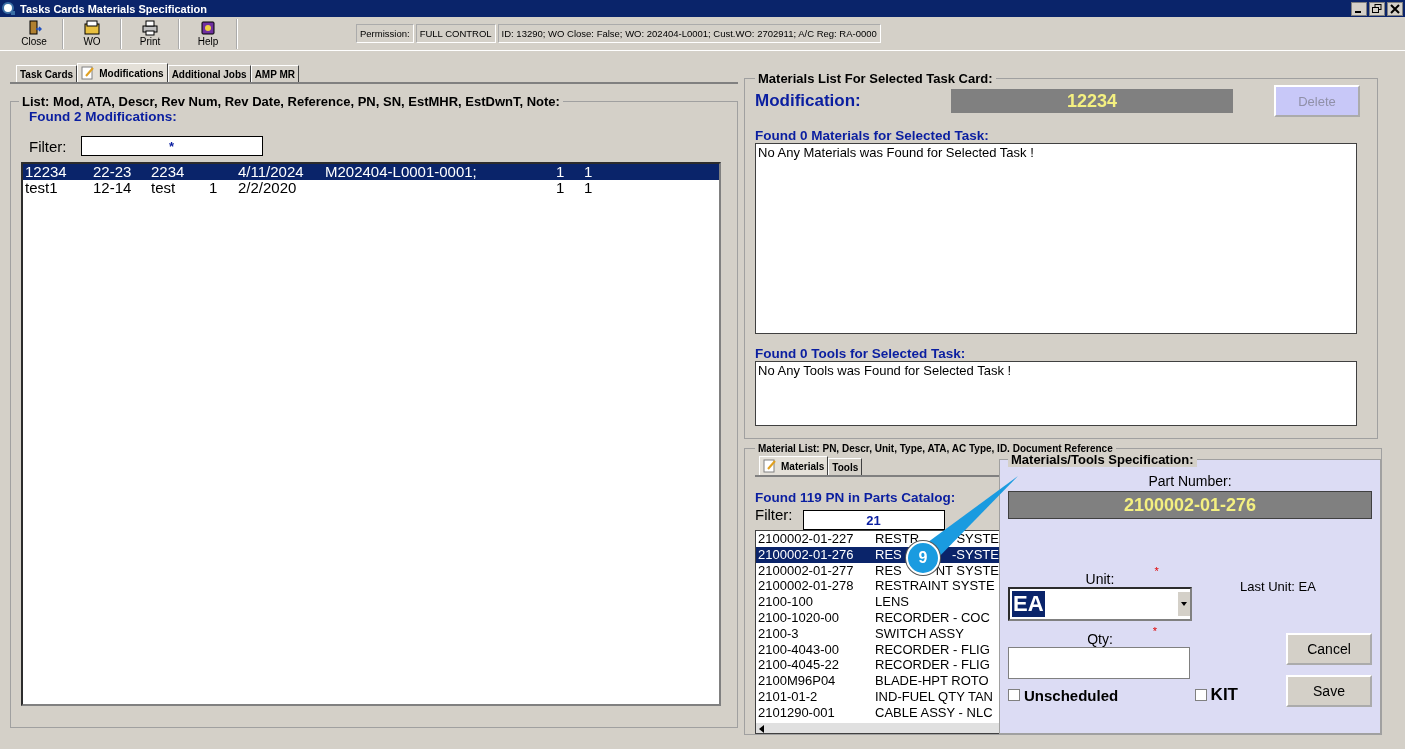 The width and height of the screenshot is (1405, 749). What do you see at coordinates (291, 101) in the screenshot?
I see `group-legend: List: Mod, ATA, Descr, Rev Num, Rev Date, Reference, PN, SN, EstMHR, EstDwnT, Note:` at bounding box center [291, 101].